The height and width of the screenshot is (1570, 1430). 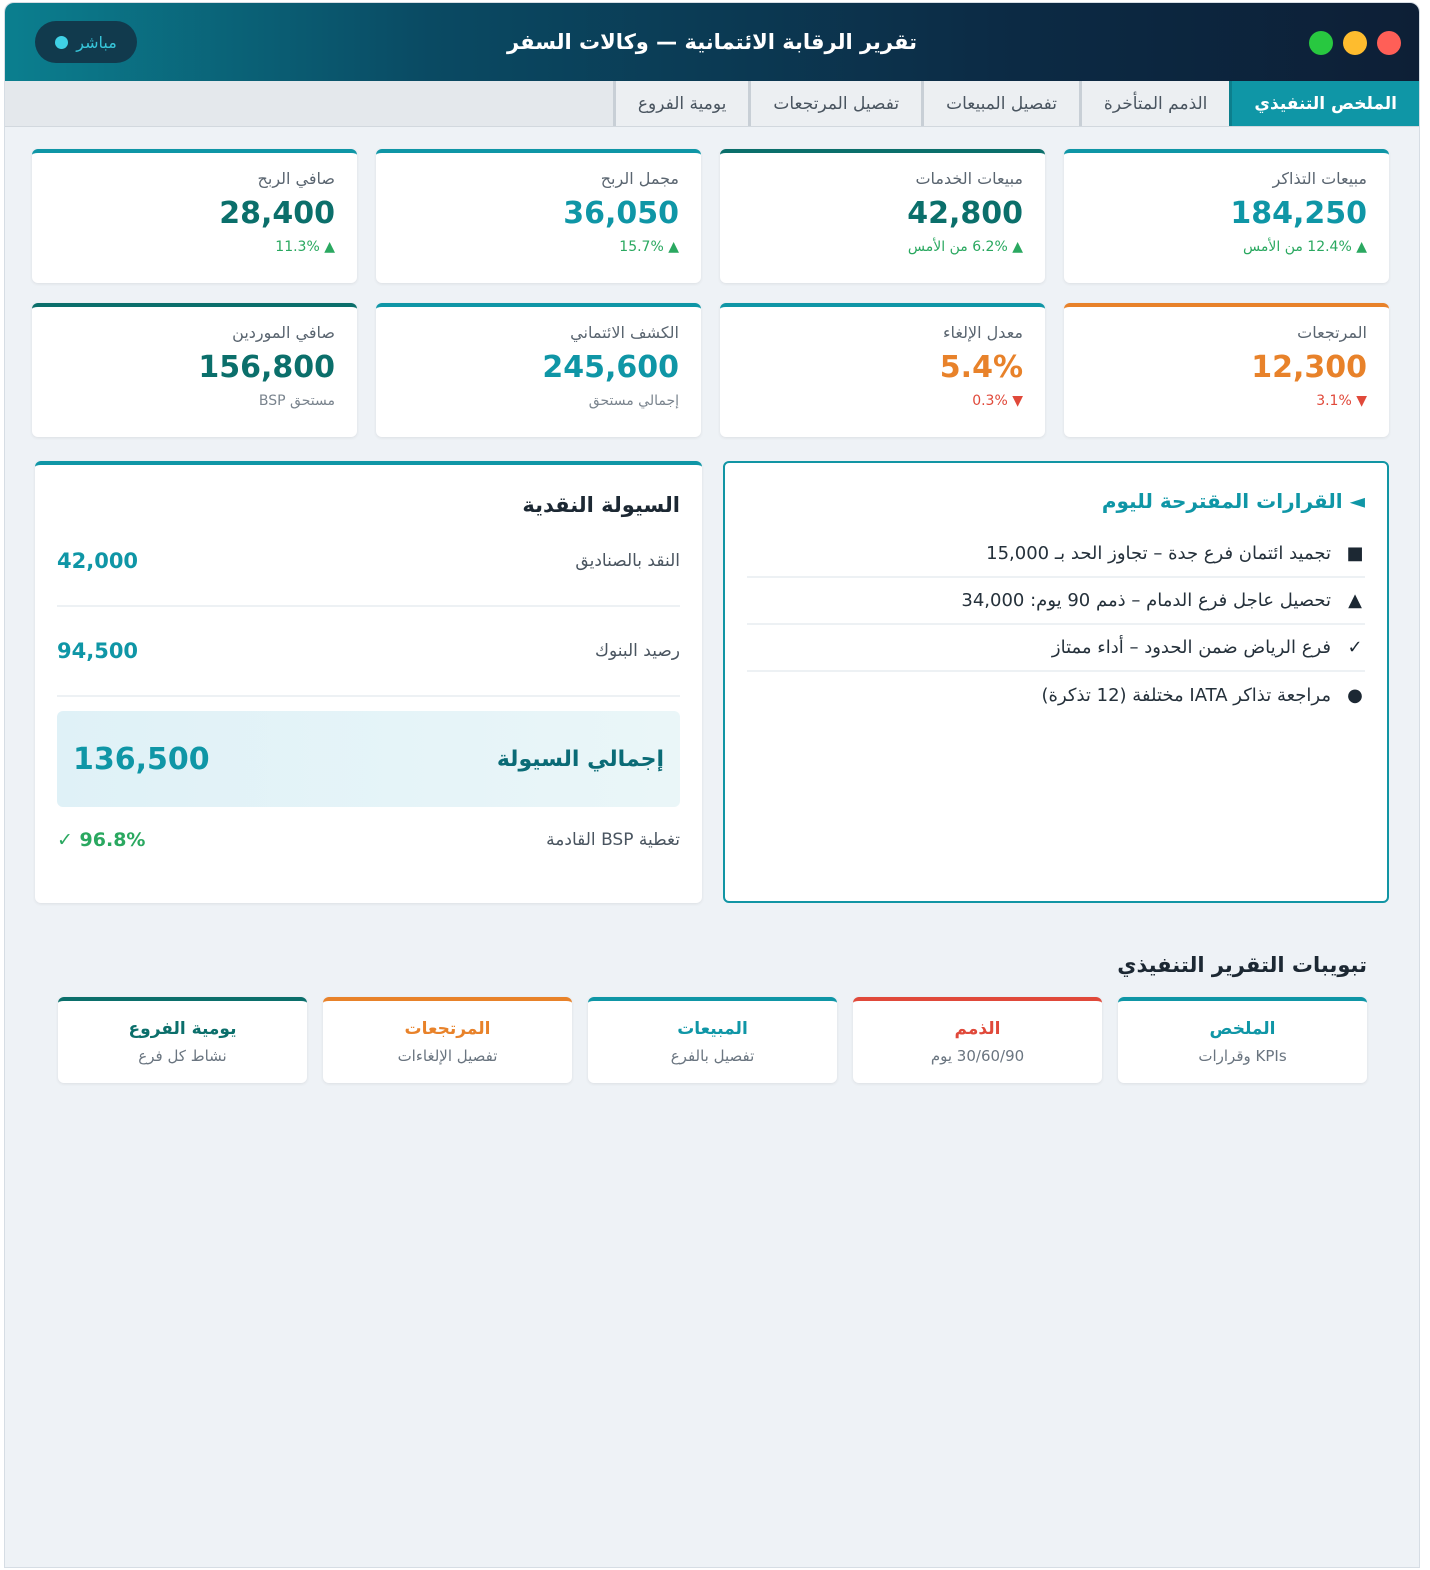 What do you see at coordinates (538, 216) in the screenshot?
I see `kpi-card: مجمل الربح 36,050 ▲ 15.7%` at bounding box center [538, 216].